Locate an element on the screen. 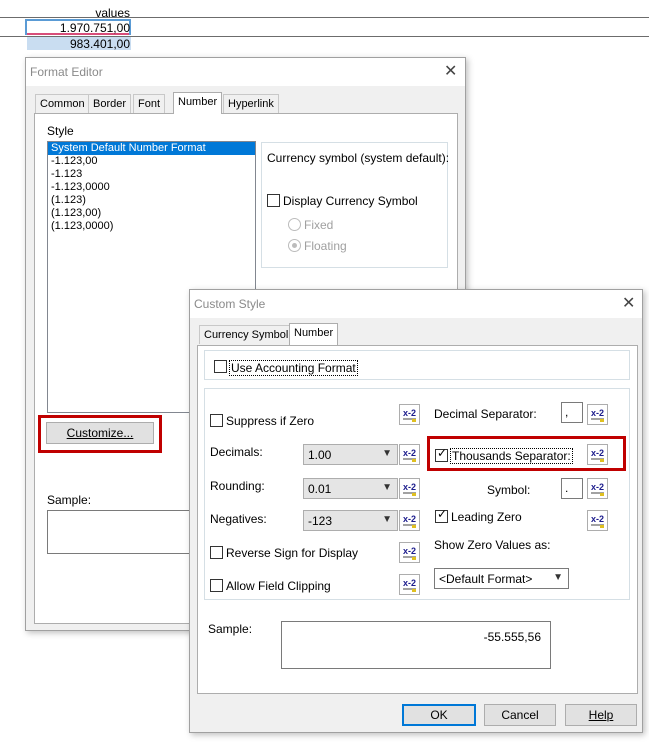  decimals-value: 1.00 is located at coordinates (320, 455).